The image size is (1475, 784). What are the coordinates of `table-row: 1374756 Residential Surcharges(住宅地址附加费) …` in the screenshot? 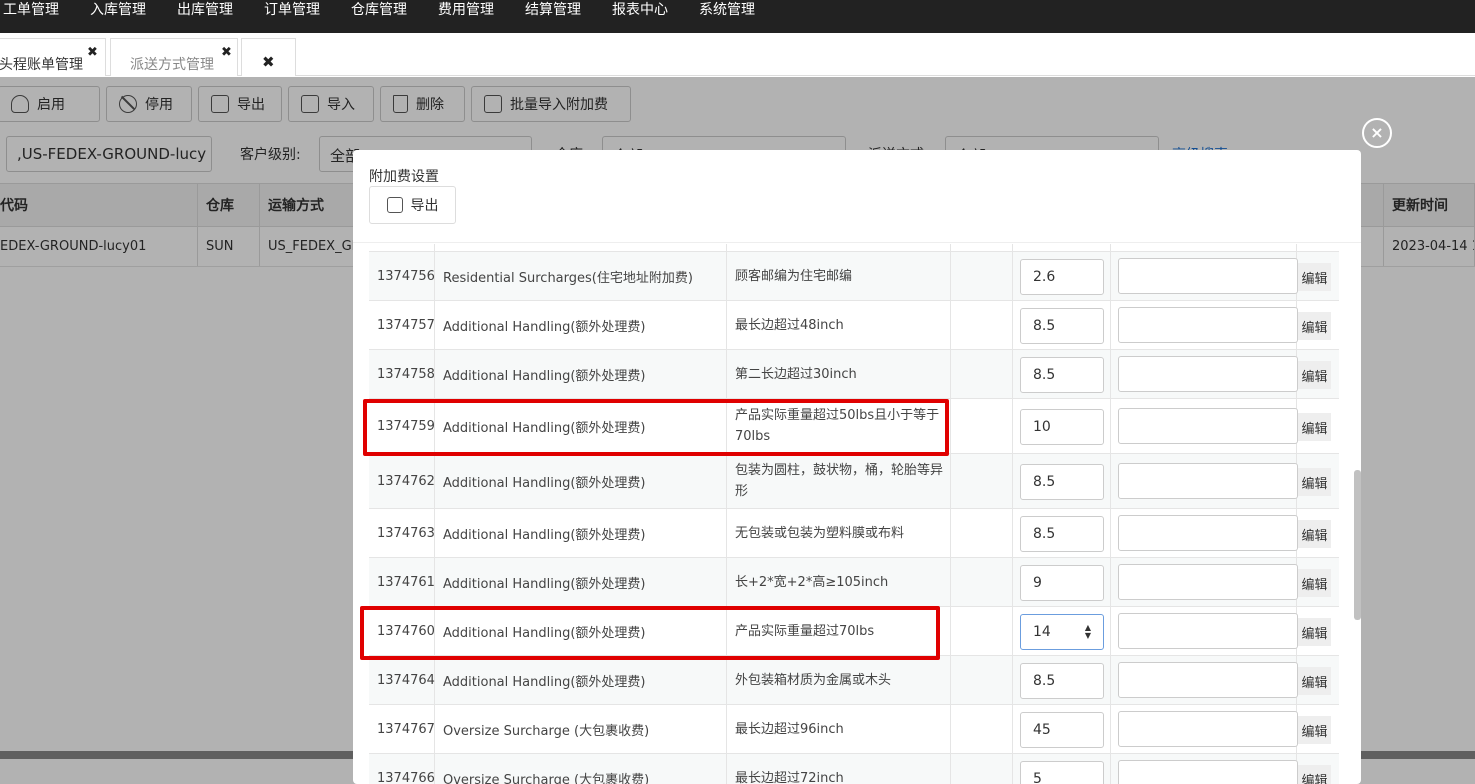 It's located at (854, 276).